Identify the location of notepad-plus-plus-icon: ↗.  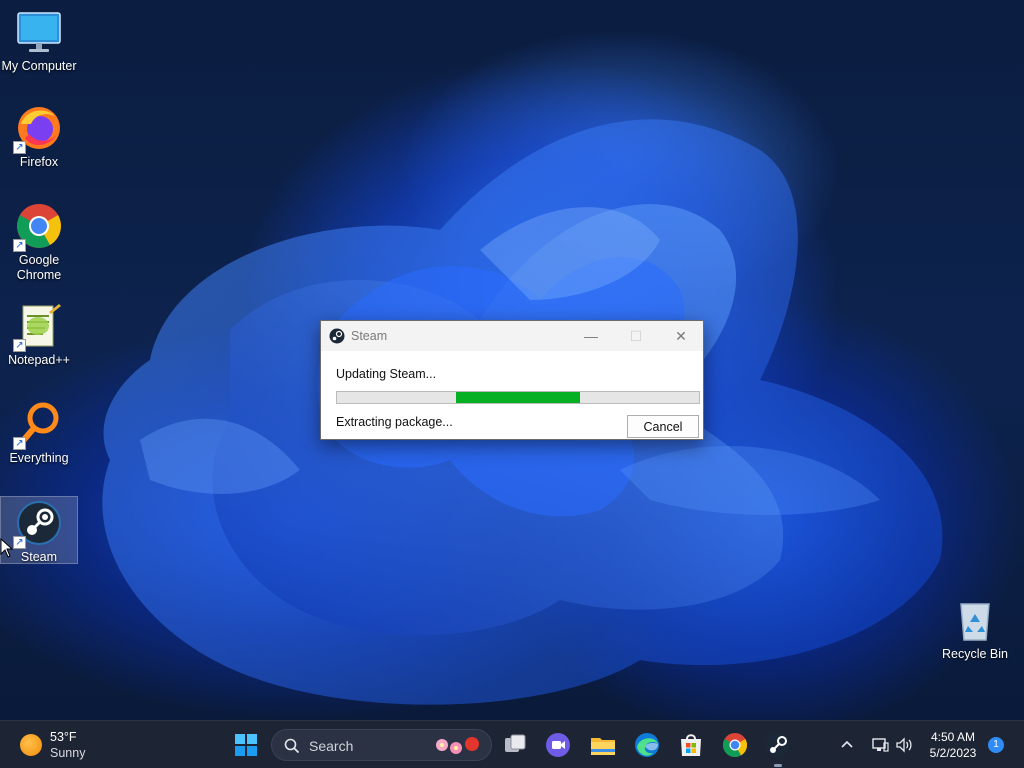
(38, 327).